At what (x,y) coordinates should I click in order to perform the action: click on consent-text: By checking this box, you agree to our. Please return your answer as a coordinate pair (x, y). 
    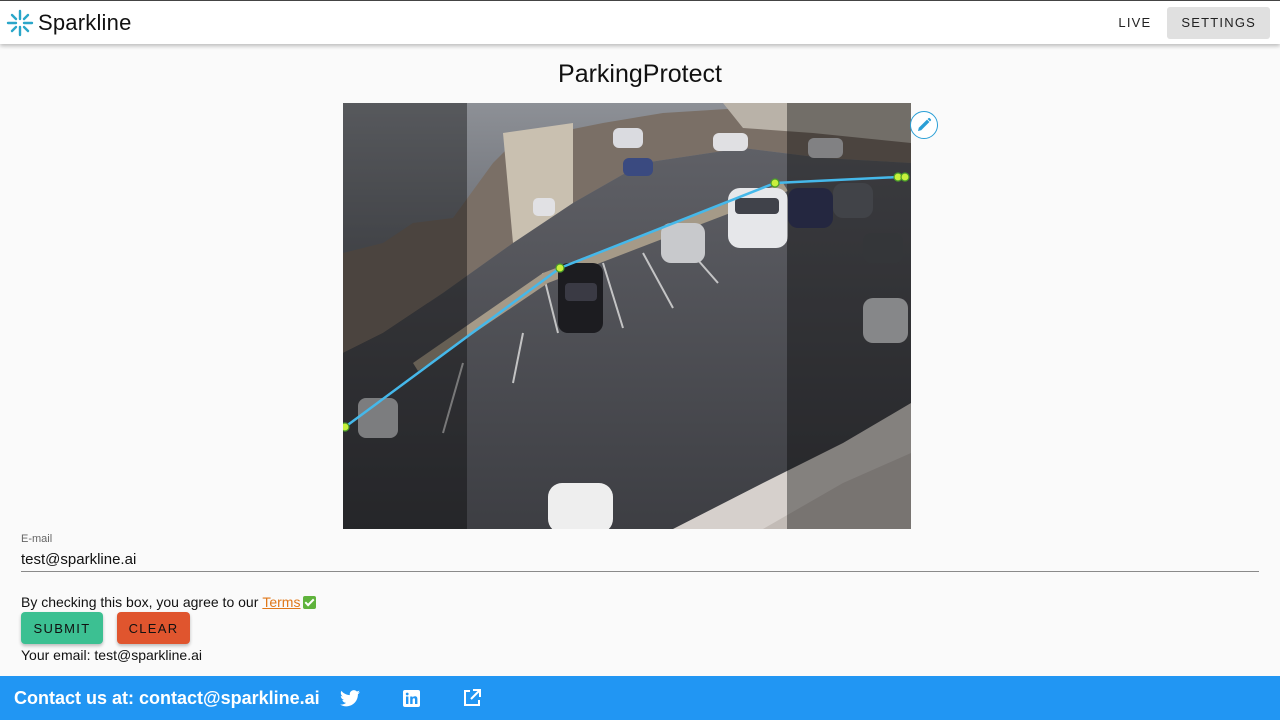
    Looking at the image, I should click on (140, 602).